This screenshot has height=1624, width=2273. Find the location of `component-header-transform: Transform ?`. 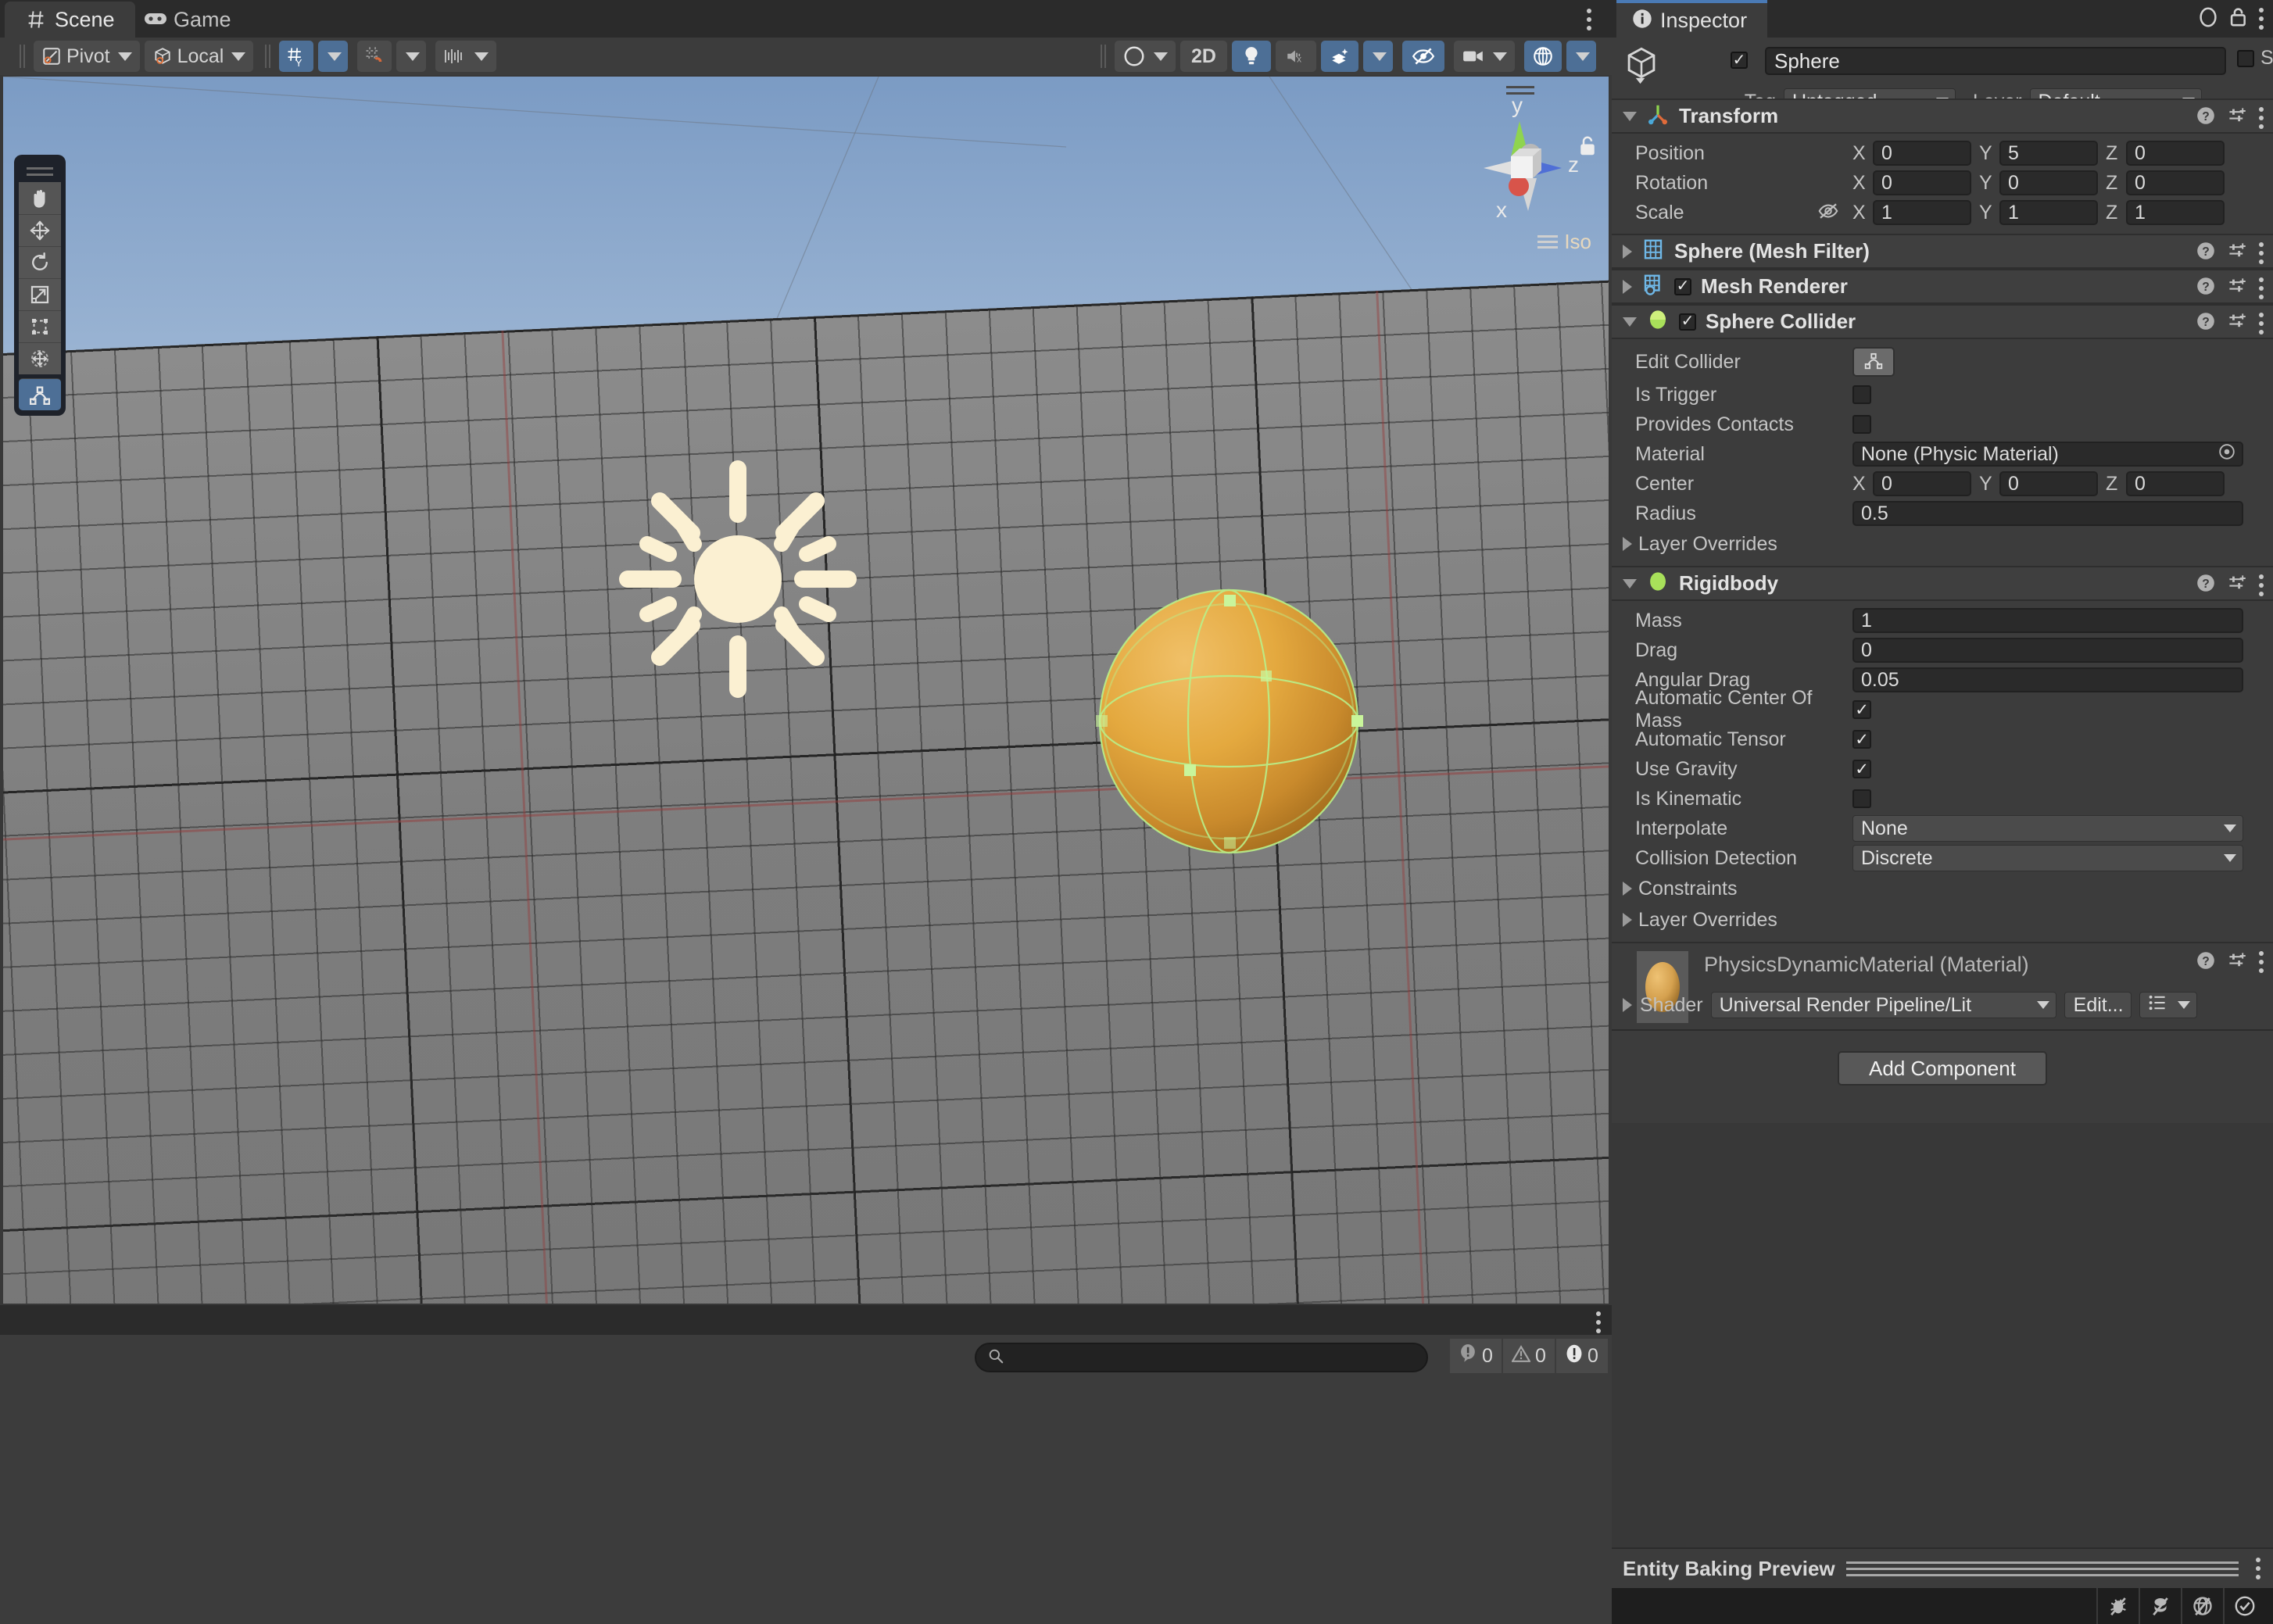

component-header-transform: Transform ? is located at coordinates (1943, 116).